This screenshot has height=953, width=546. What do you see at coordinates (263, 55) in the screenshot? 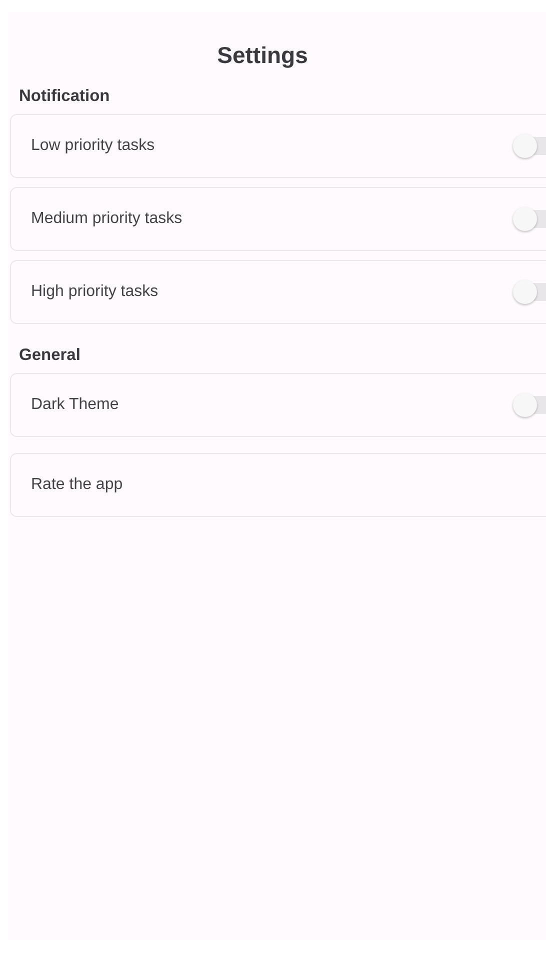
I see `page-title: Settings` at bounding box center [263, 55].